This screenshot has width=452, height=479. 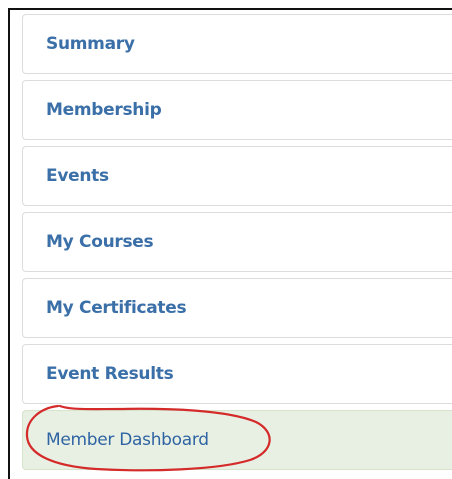 What do you see at coordinates (237, 440) in the screenshot?
I see `sidebar-item-member-dashboard: Member Dashboard` at bounding box center [237, 440].